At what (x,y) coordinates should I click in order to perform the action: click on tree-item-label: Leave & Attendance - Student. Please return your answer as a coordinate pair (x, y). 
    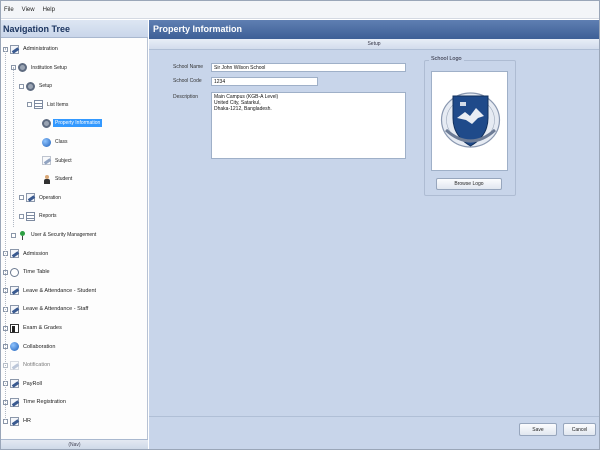
    Looking at the image, I should click on (60, 290).